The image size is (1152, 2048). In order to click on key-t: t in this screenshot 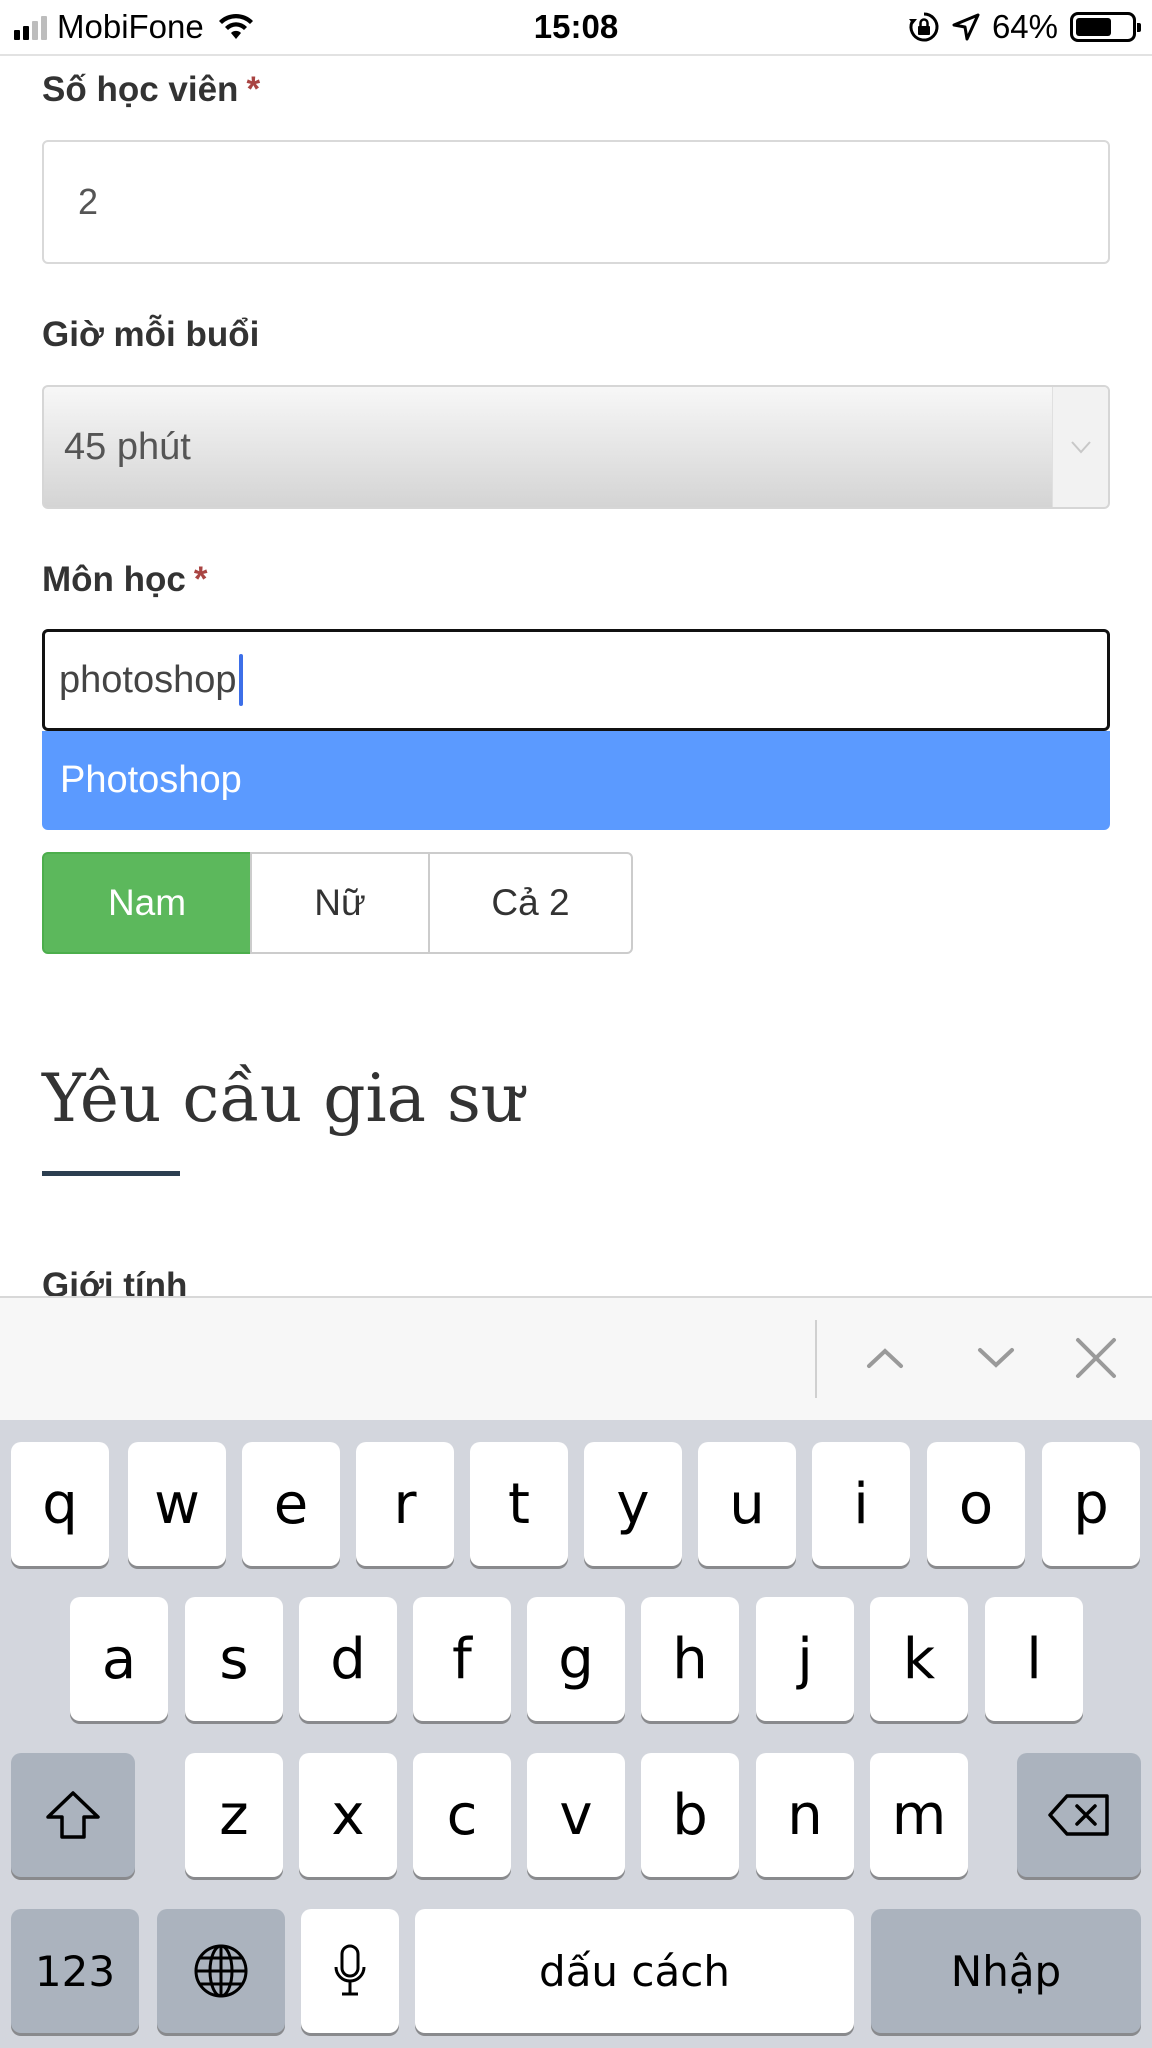, I will do `click(519, 1504)`.